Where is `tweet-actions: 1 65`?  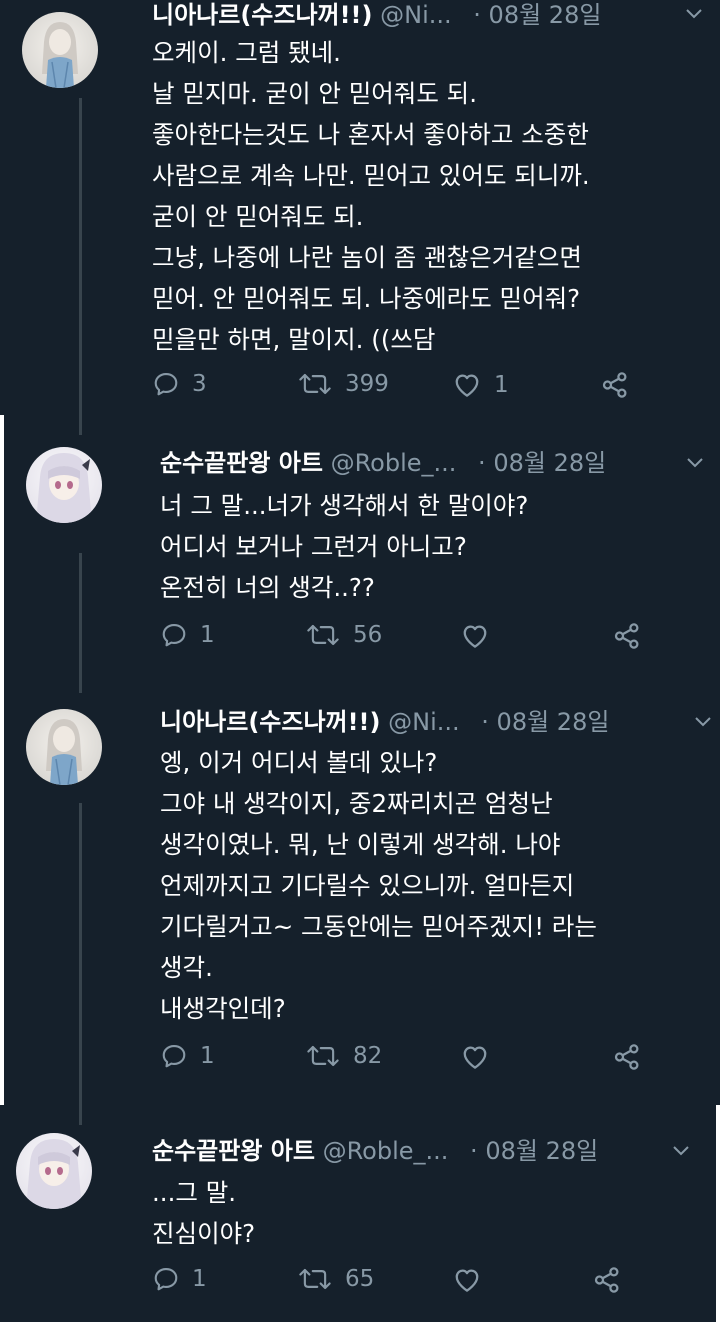
tweet-actions: 1 65 is located at coordinates (402, 1285).